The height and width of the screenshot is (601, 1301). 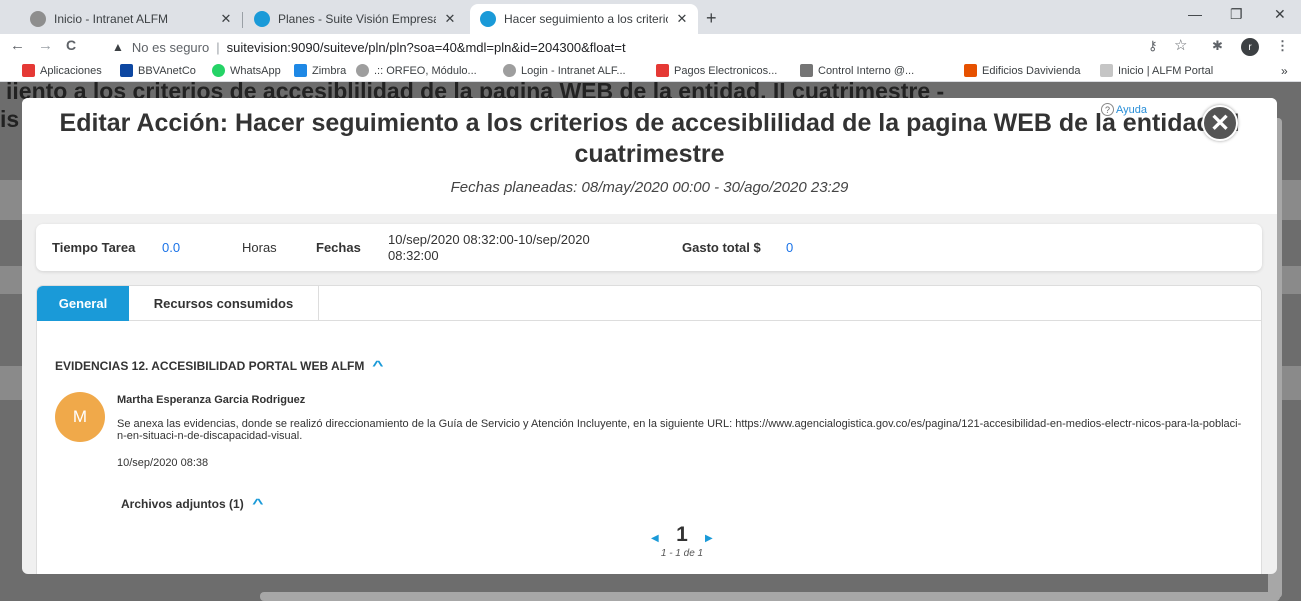 What do you see at coordinates (1131, 109) in the screenshot?
I see `help-label: Ayuda` at bounding box center [1131, 109].